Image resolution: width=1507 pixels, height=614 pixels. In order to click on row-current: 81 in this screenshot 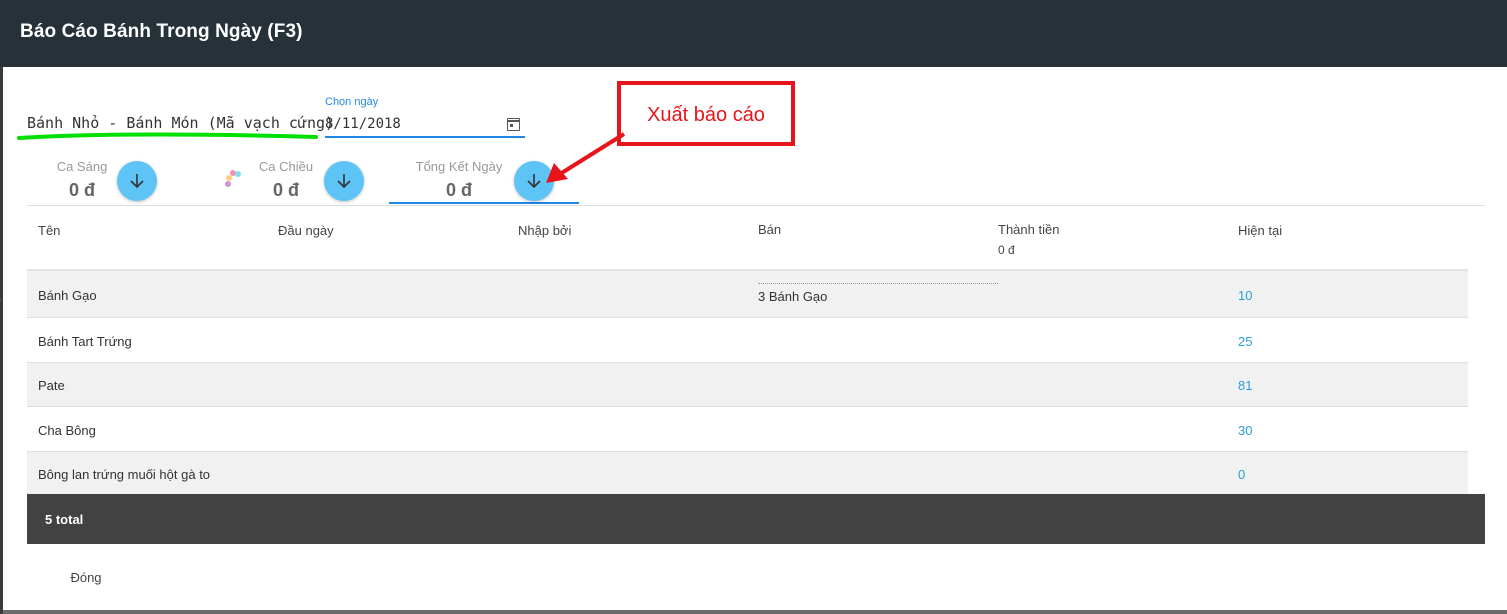, I will do `click(1245, 385)`.